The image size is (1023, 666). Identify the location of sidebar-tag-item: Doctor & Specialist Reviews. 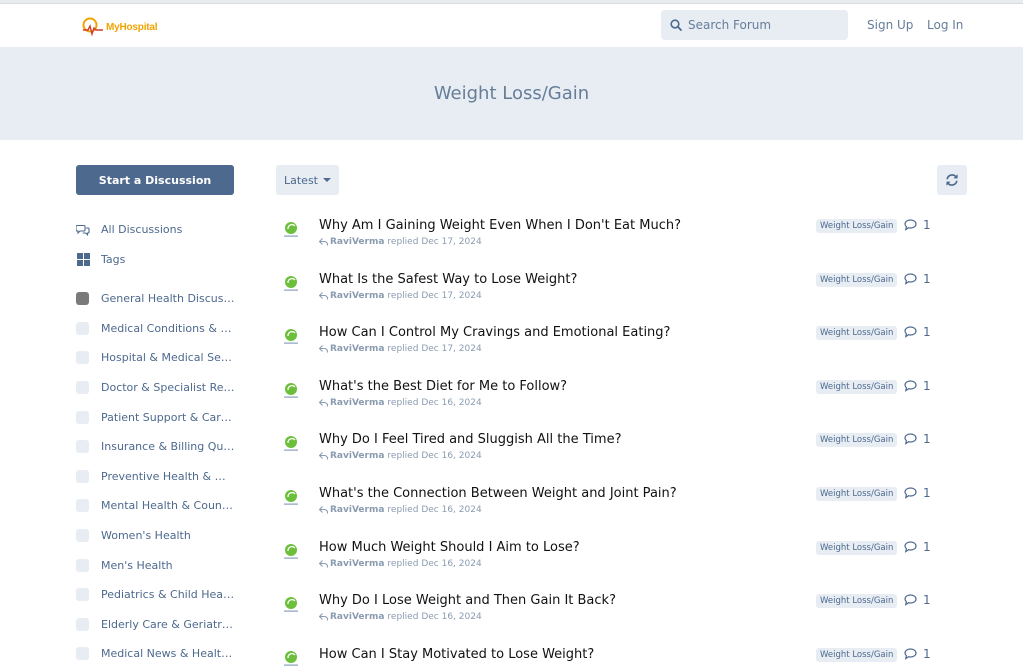
(161, 388).